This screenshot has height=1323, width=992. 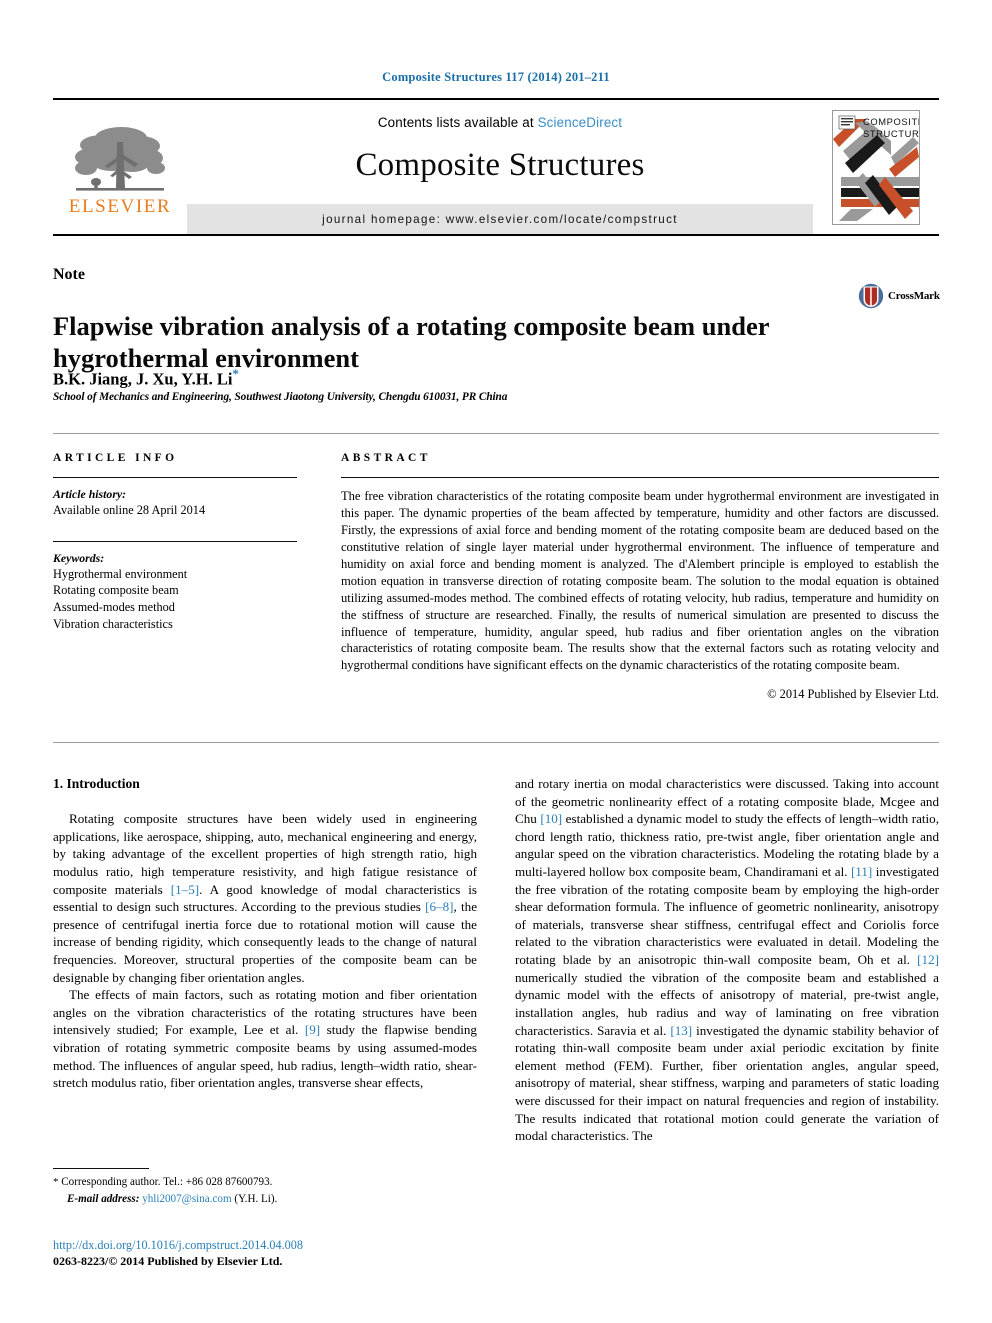 I want to click on abstract-heading: ABSTRACT, so click(x=386, y=458).